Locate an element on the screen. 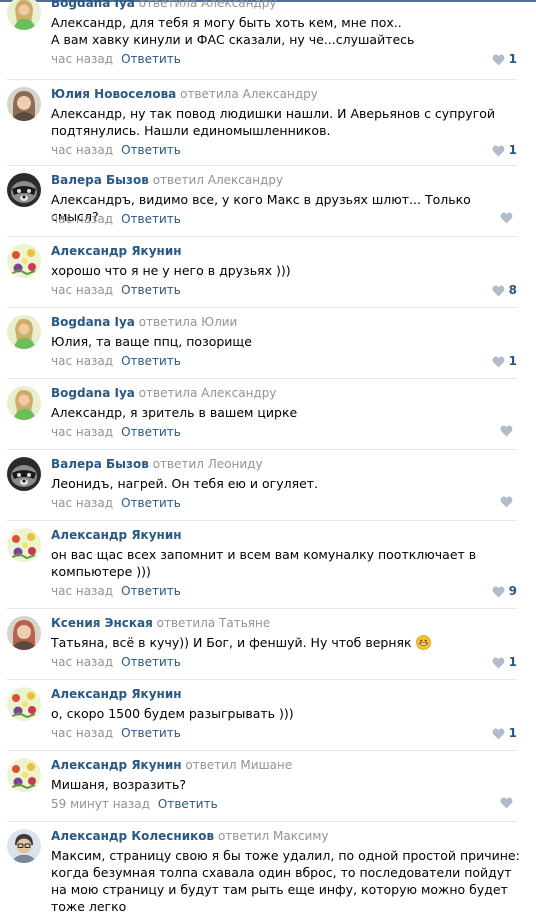 The width and height of the screenshot is (536, 919). reply-target: ответил Мишане is located at coordinates (238, 765).